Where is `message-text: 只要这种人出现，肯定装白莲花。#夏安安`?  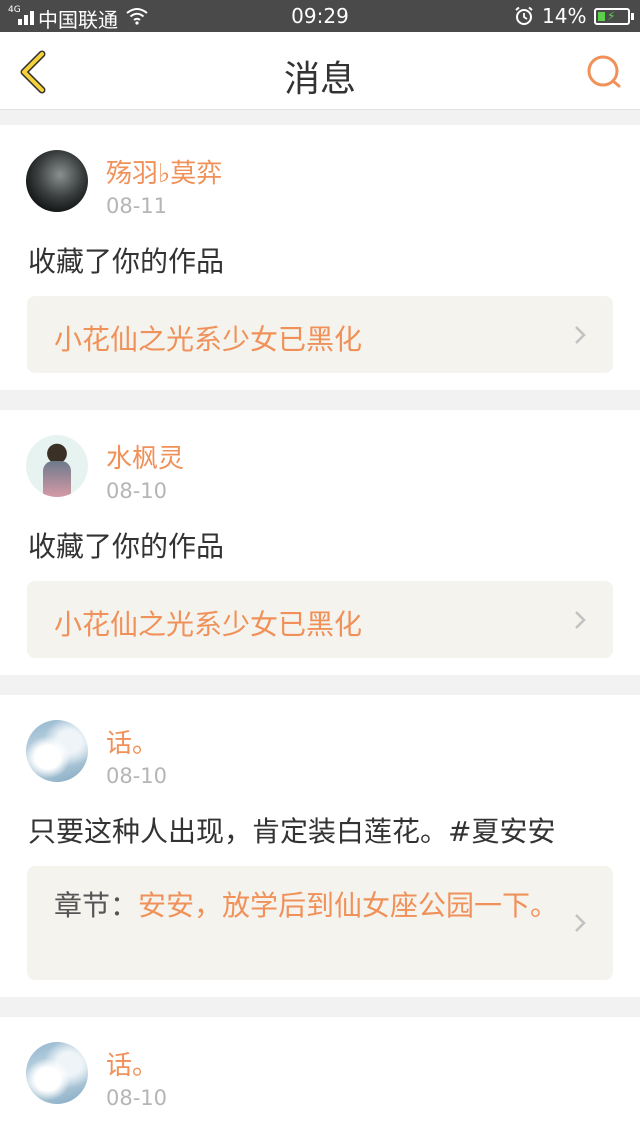 message-text: 只要这种人出现，肯定装白莲花。#夏安安 is located at coordinates (292, 831).